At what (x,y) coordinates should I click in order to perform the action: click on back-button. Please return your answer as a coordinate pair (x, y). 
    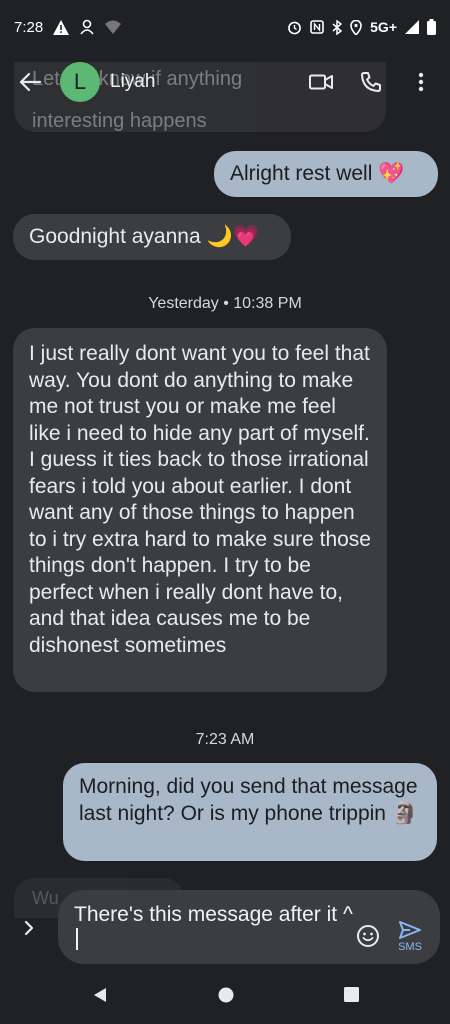
    Looking at the image, I should click on (30, 82).